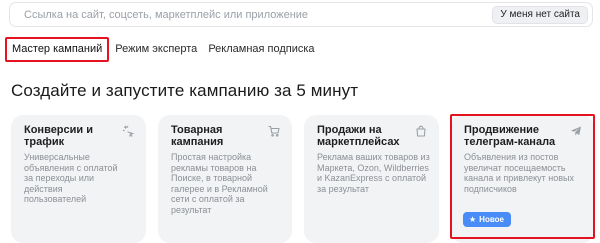  I want to click on telegram-plane-icon, so click(576, 131).